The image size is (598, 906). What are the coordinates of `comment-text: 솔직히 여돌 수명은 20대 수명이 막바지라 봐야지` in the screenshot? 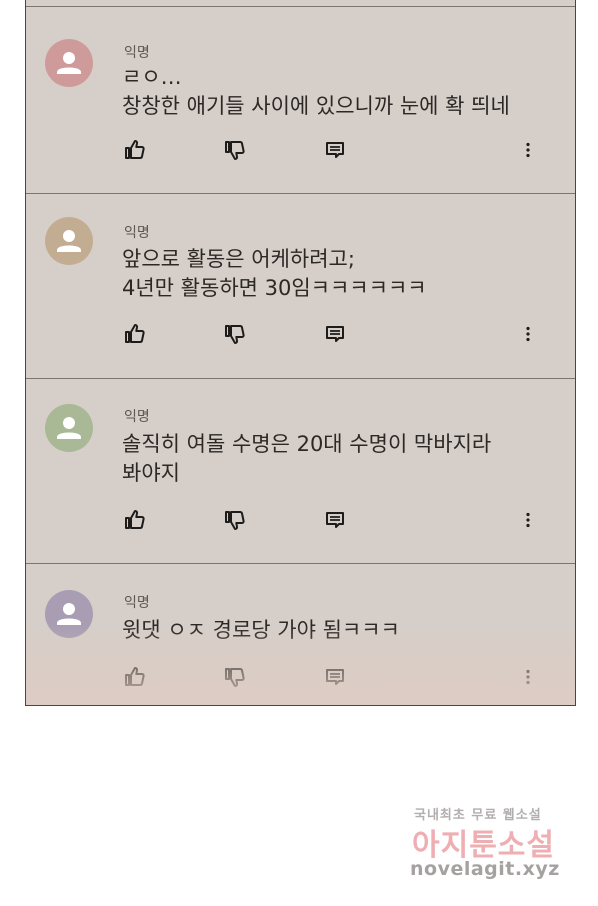 It's located at (307, 458).